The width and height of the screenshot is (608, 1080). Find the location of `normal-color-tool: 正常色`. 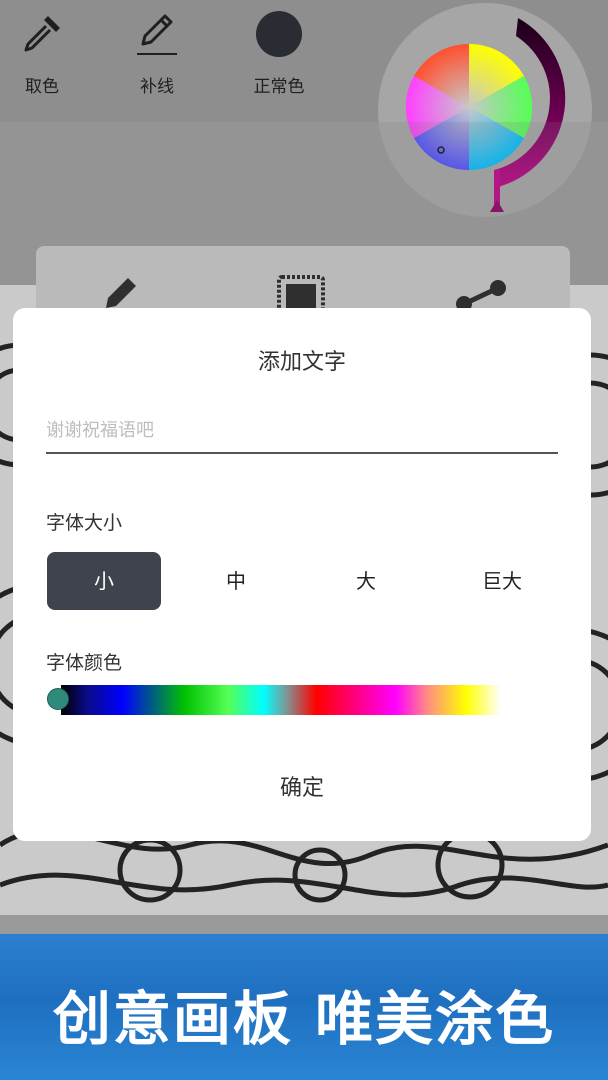

normal-color-tool: 正常色 is located at coordinates (279, 53).